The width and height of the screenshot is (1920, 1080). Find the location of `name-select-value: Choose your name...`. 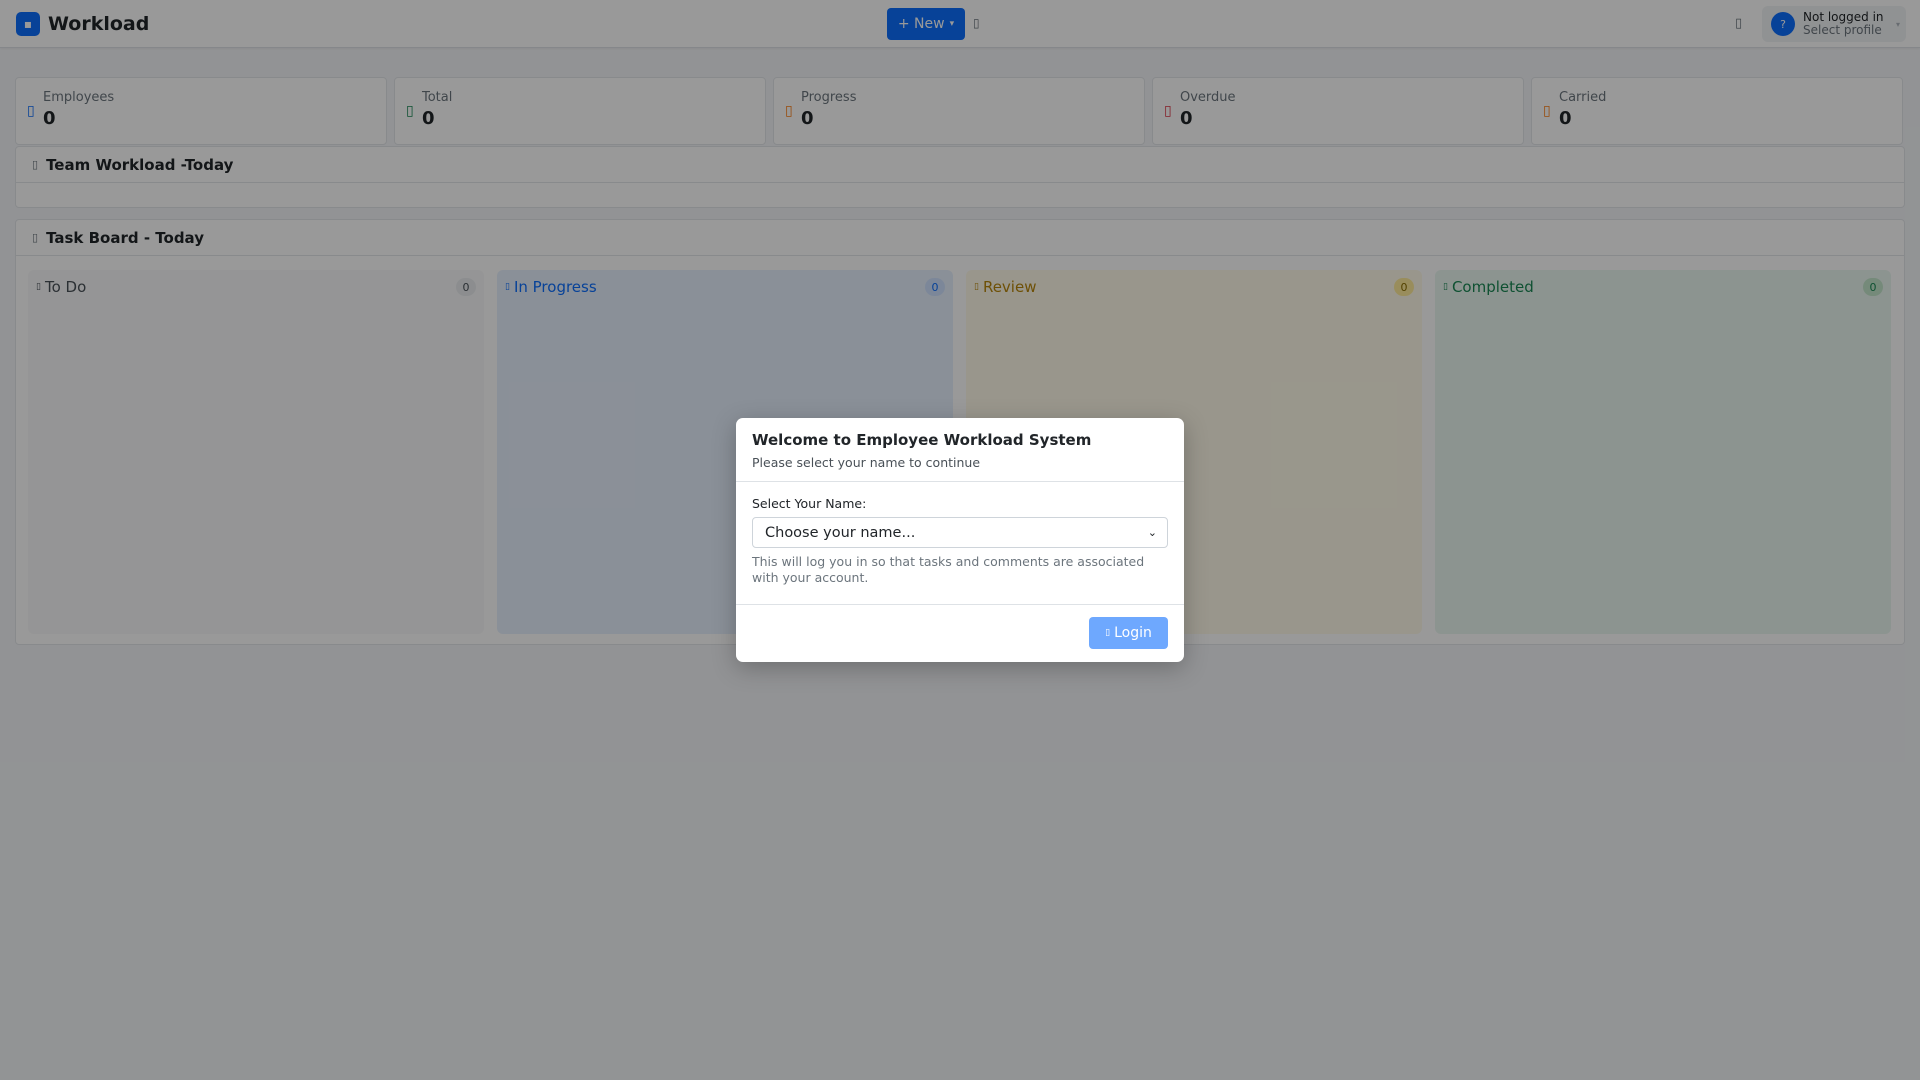

name-select-value: Choose your name... is located at coordinates (840, 532).